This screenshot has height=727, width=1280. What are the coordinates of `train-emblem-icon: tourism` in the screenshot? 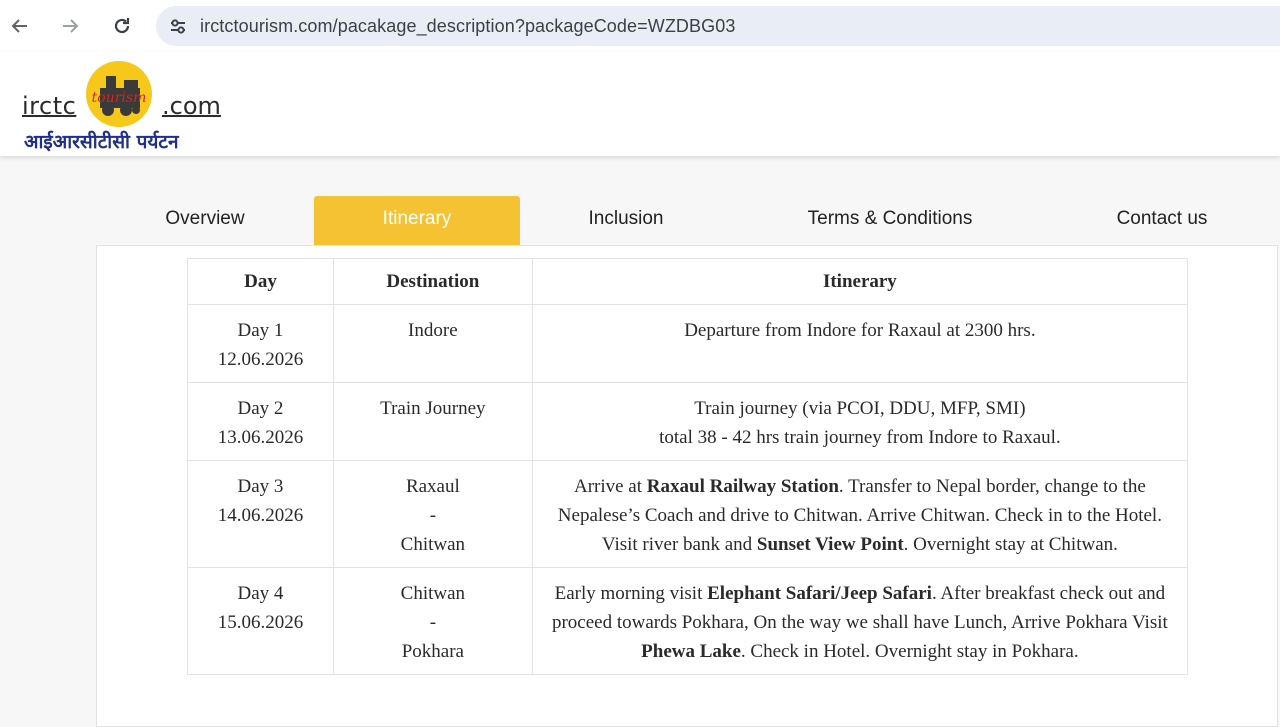 It's located at (119, 94).